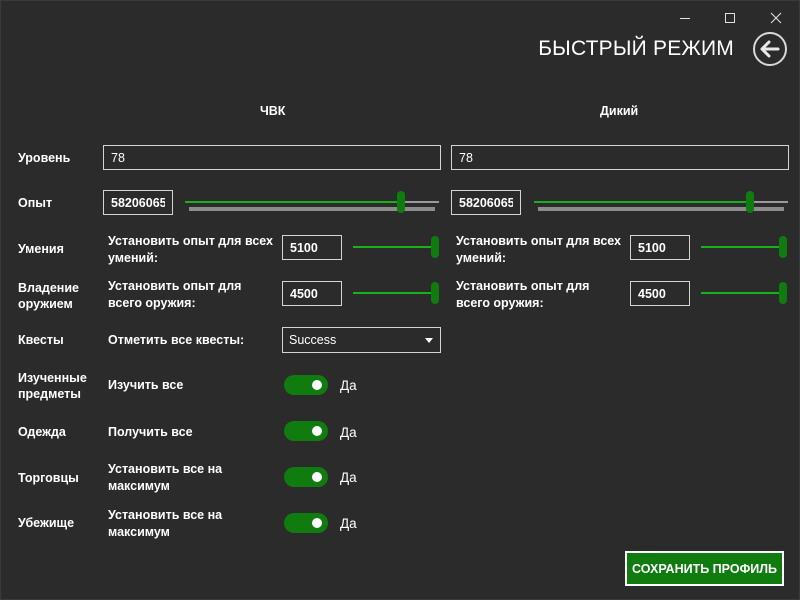  I want to click on arrow-left-icon, so click(770, 49).